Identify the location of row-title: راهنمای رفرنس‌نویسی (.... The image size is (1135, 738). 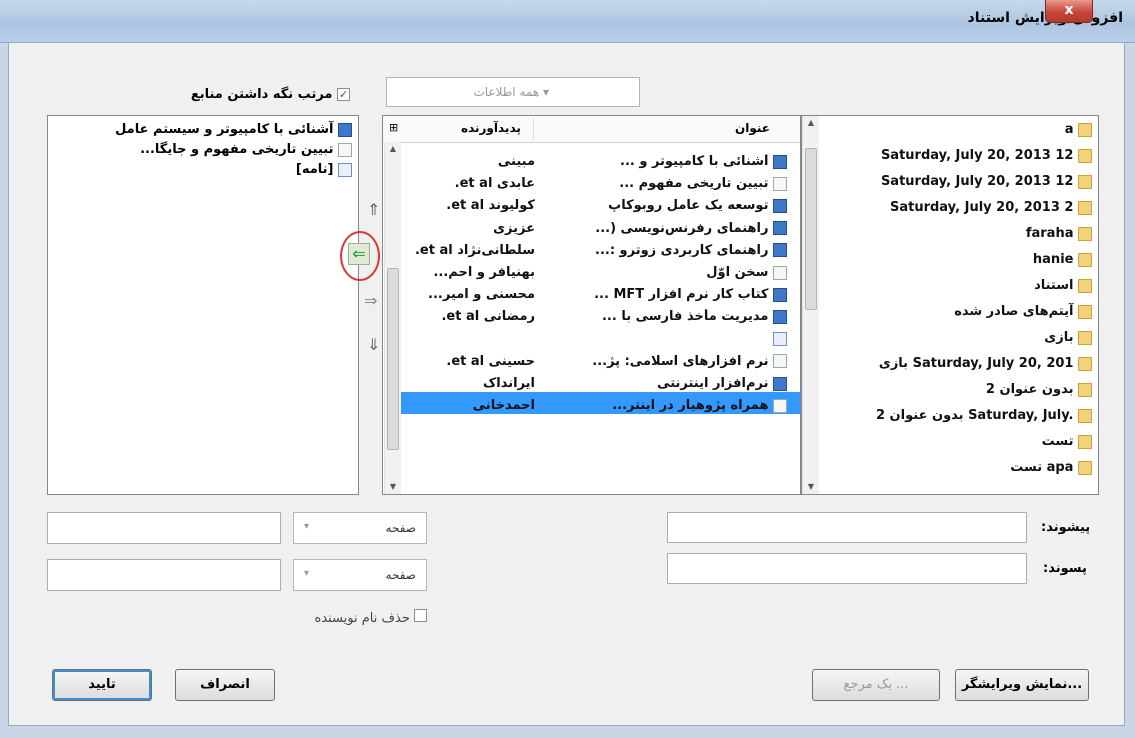
(669, 228).